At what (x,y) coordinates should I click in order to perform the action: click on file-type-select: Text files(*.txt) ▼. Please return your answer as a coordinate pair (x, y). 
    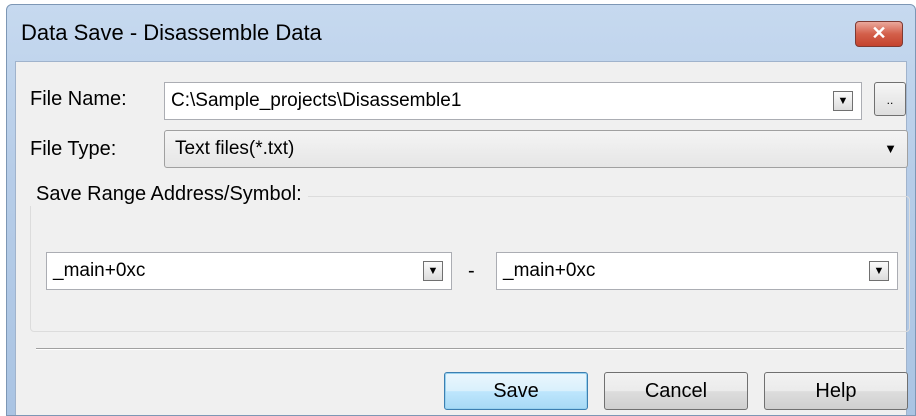
    Looking at the image, I should click on (536, 149).